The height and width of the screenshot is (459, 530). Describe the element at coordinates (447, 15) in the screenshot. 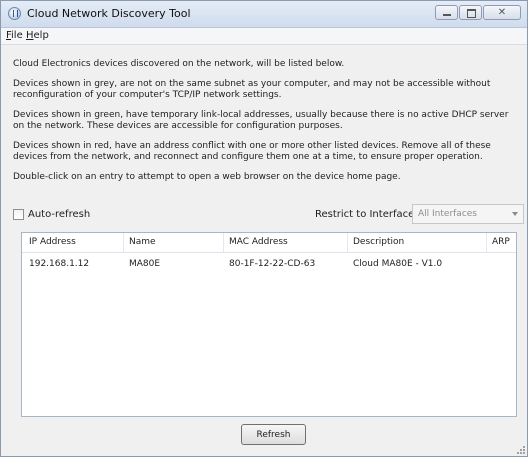

I see `minimize-icon` at that location.